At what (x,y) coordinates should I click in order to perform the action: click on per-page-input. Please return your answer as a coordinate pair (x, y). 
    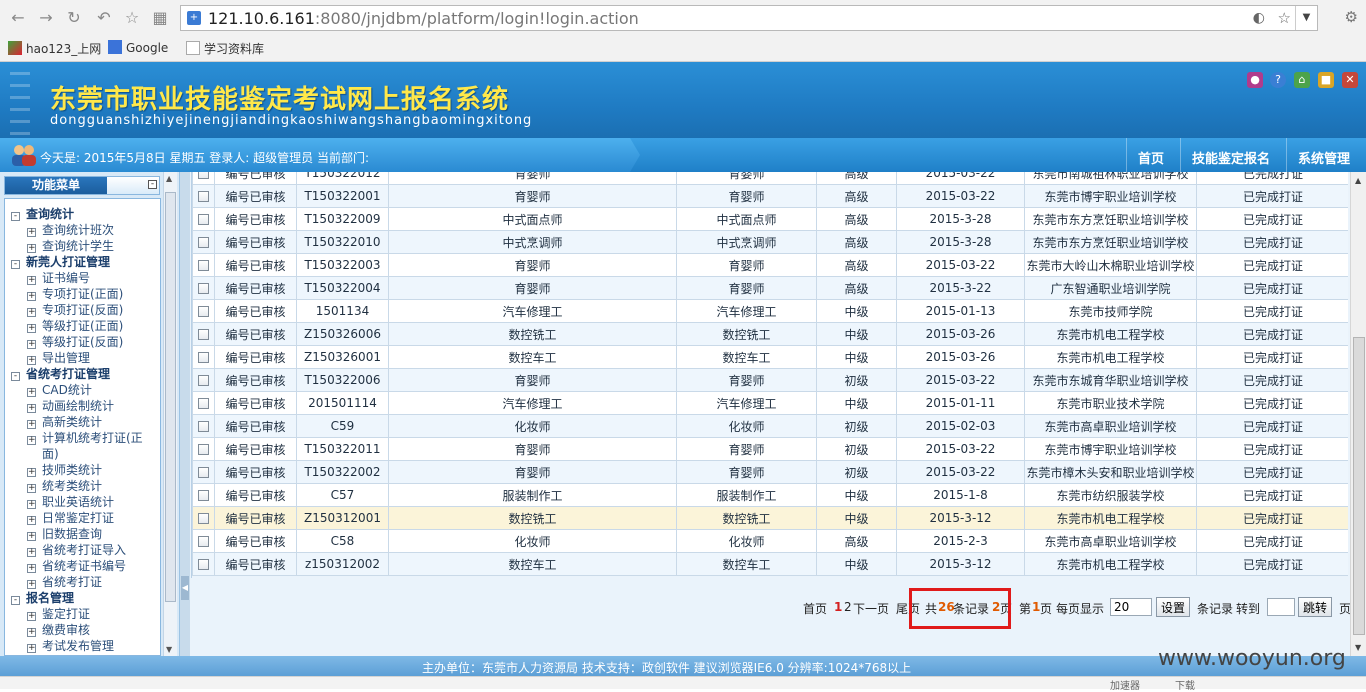
    Looking at the image, I should click on (1131, 607).